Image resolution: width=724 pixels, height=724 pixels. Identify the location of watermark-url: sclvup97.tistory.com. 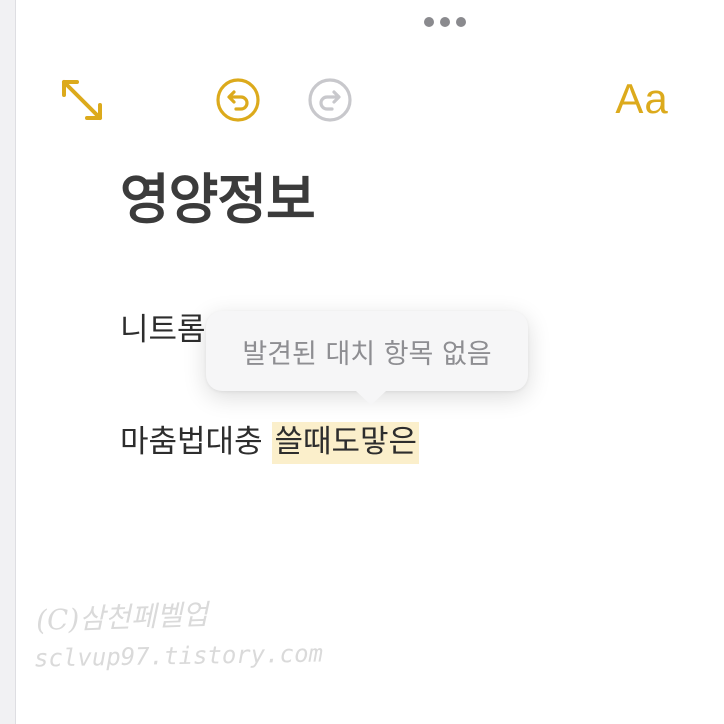
(178, 656).